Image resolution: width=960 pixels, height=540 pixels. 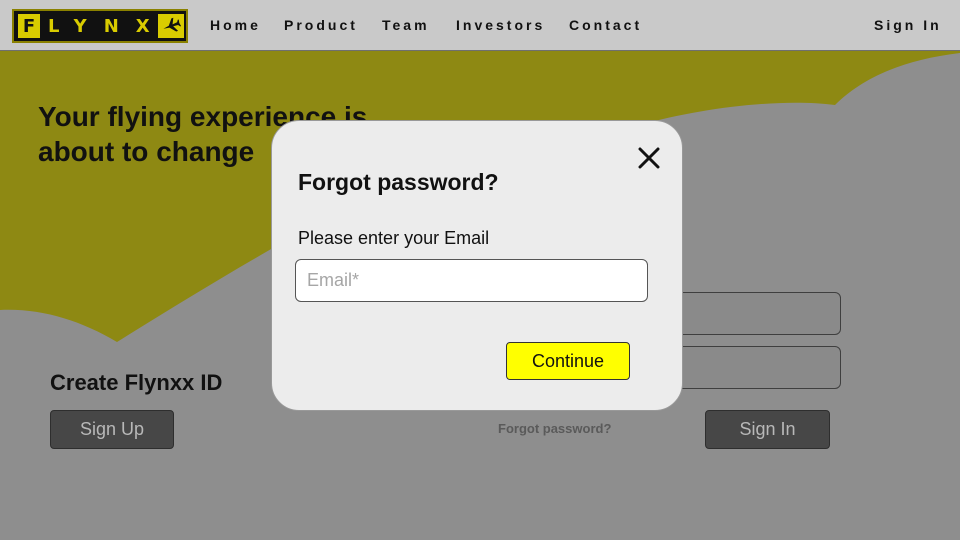 I want to click on logo-wordmark: LYNX, so click(x=107, y=26).